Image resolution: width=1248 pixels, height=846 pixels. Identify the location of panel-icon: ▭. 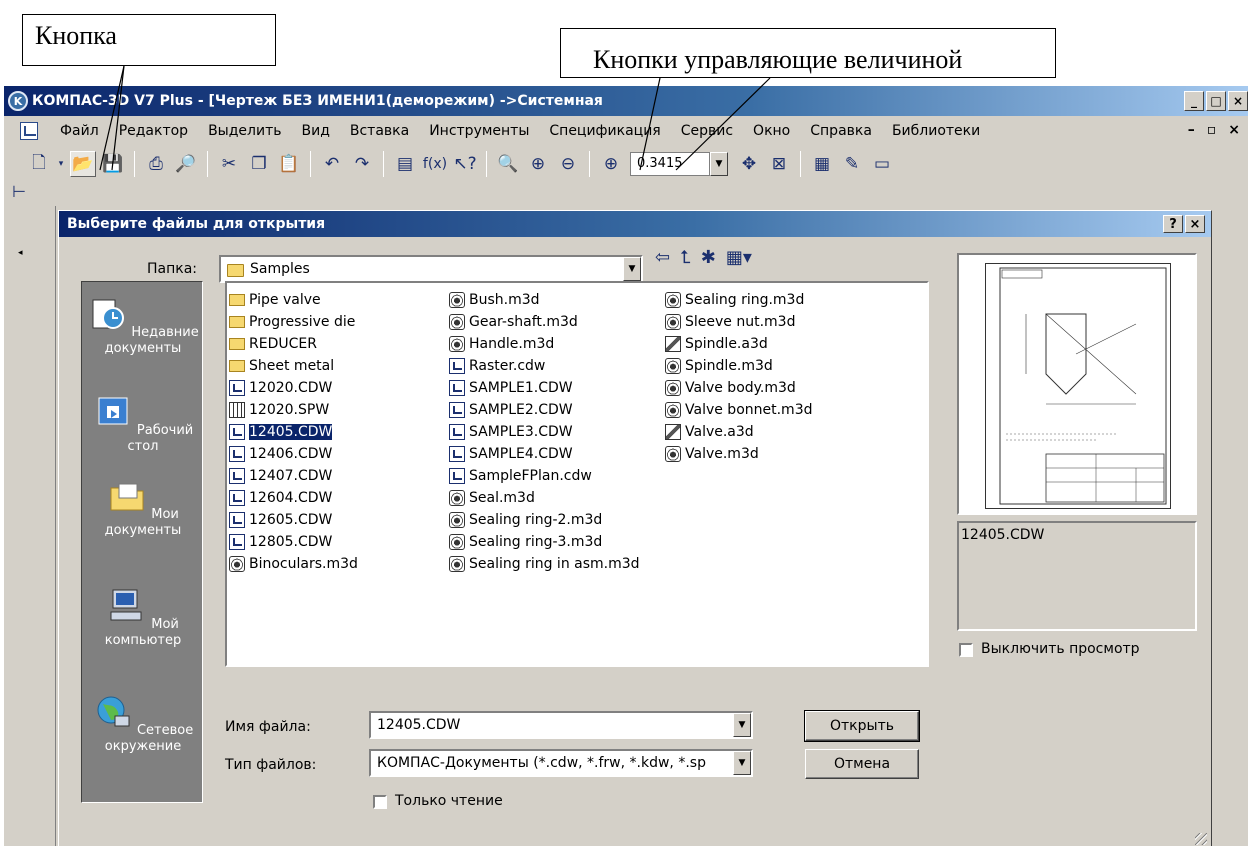
(882, 164).